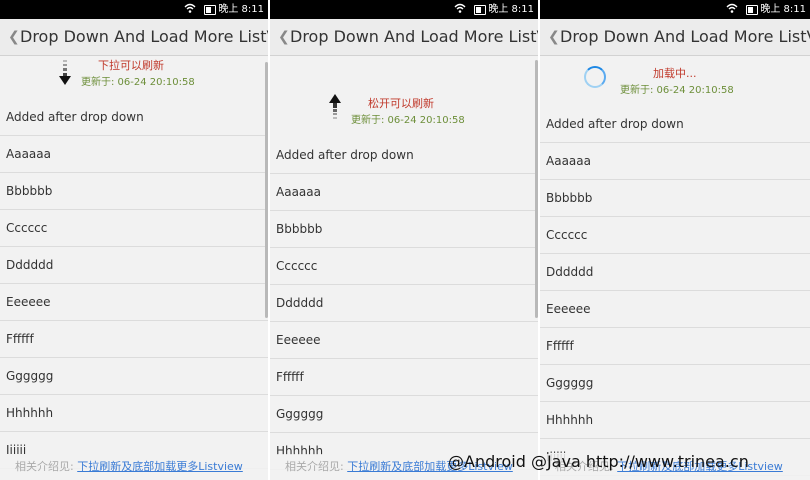 Image resolution: width=810 pixels, height=480 pixels. I want to click on footer-bar: 相关介绍见: 下拉刷新及底部加载更多Listview, so click(134, 467).